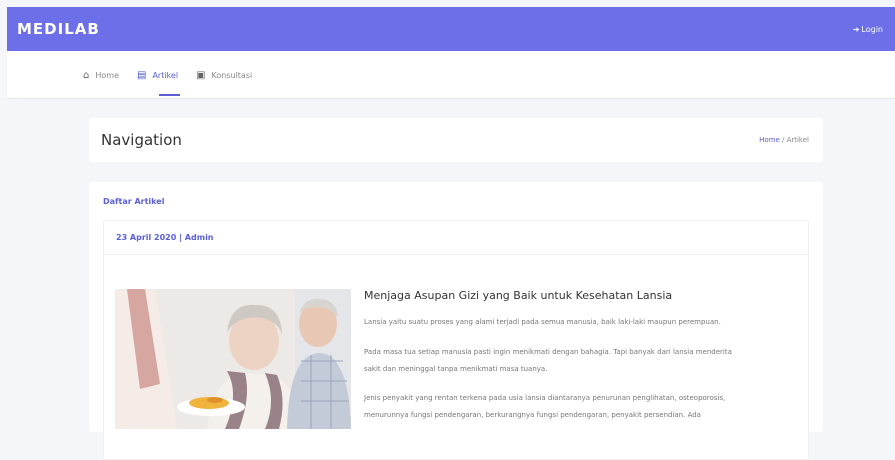  What do you see at coordinates (58, 29) in the screenshot?
I see `brand-logo: MEDILAB` at bounding box center [58, 29].